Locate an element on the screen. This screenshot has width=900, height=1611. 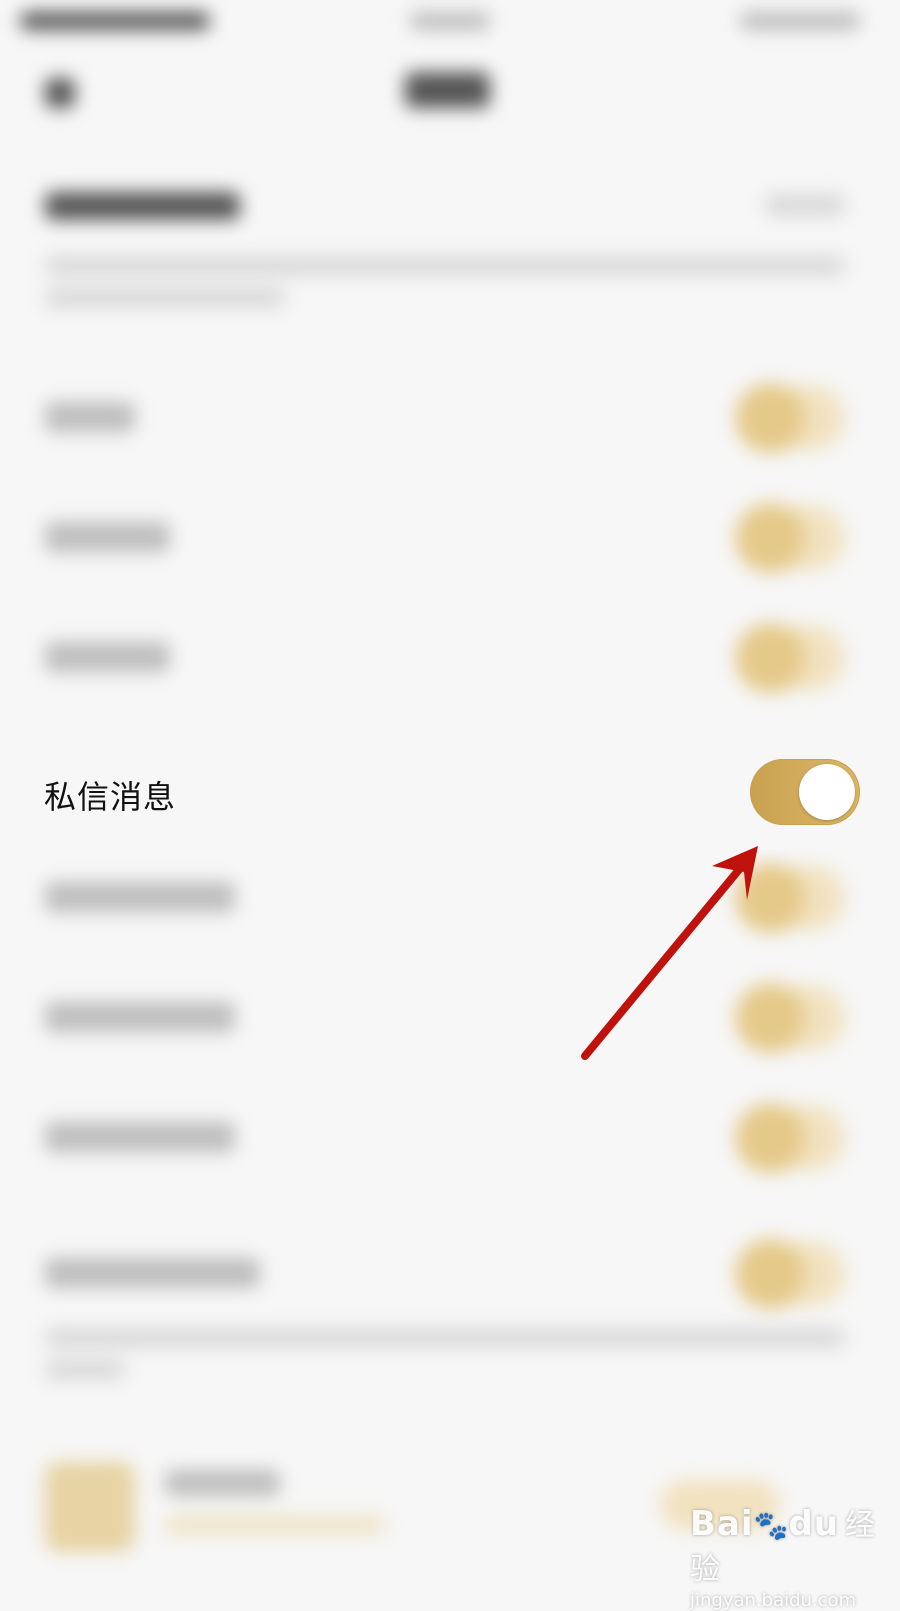
watermark-logo: Bai is located at coordinates (722, 1524).